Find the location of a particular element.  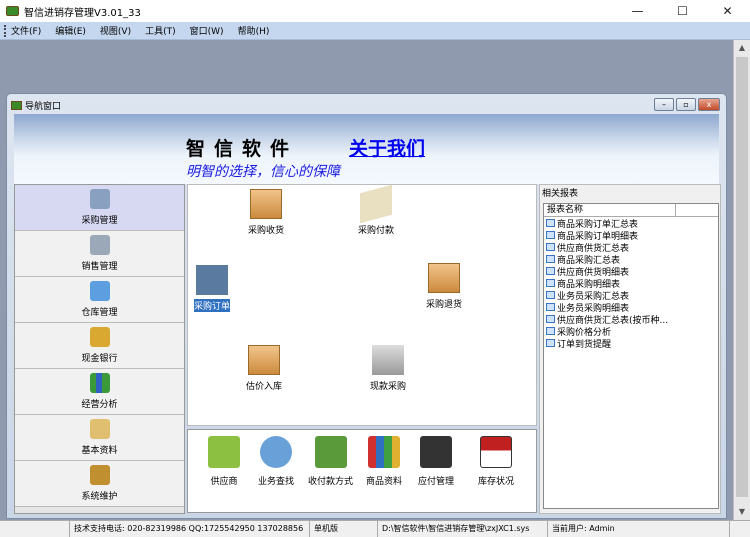

cash-purchase: 现款采购 is located at coordinates (388, 368).